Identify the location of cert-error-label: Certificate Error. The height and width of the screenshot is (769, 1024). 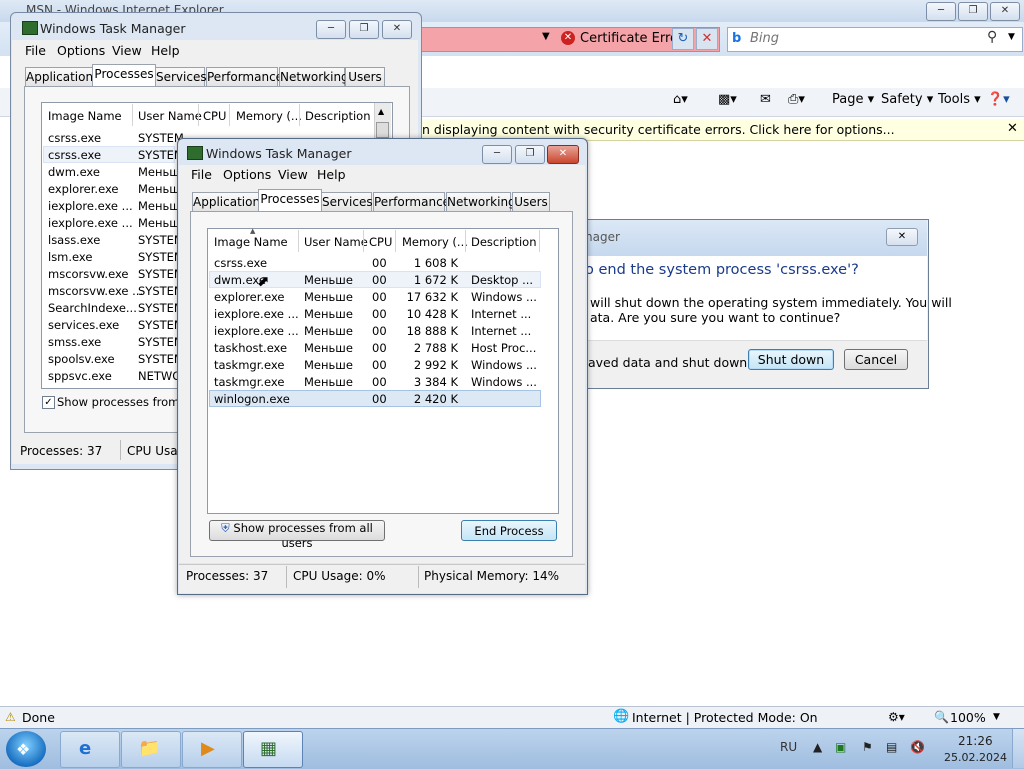
(631, 38).